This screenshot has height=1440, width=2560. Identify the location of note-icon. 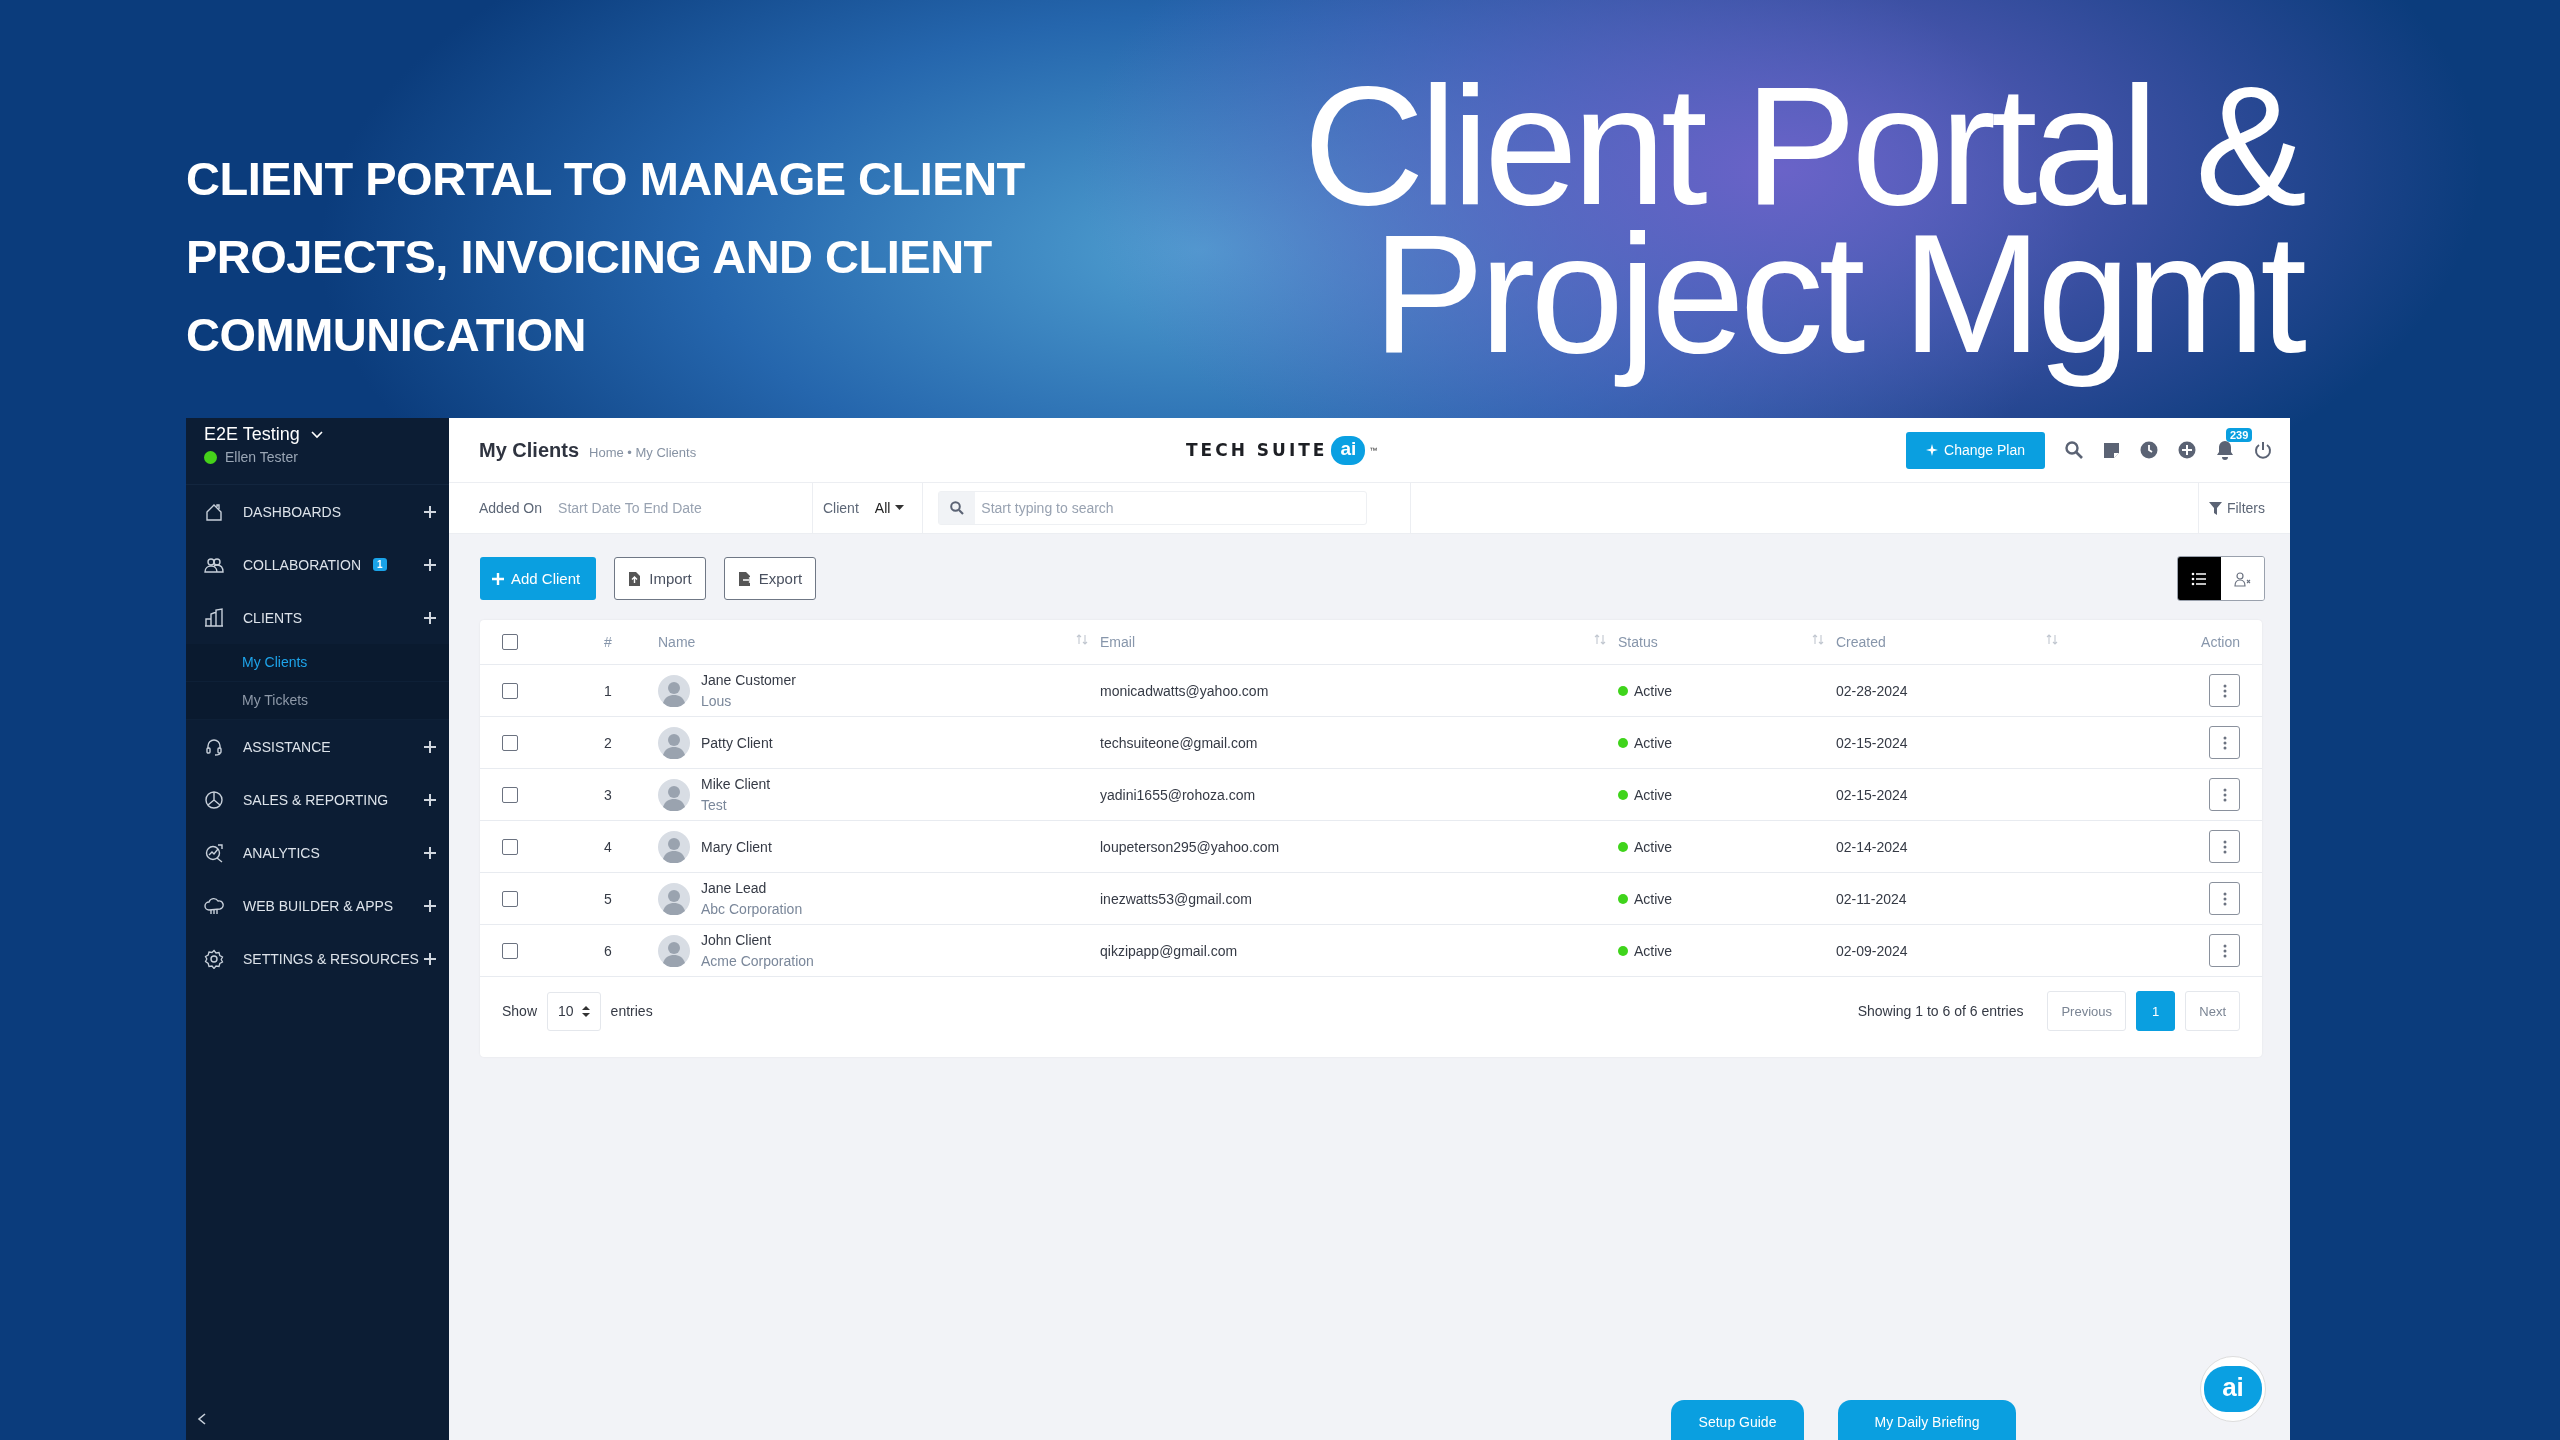
(2111, 450).